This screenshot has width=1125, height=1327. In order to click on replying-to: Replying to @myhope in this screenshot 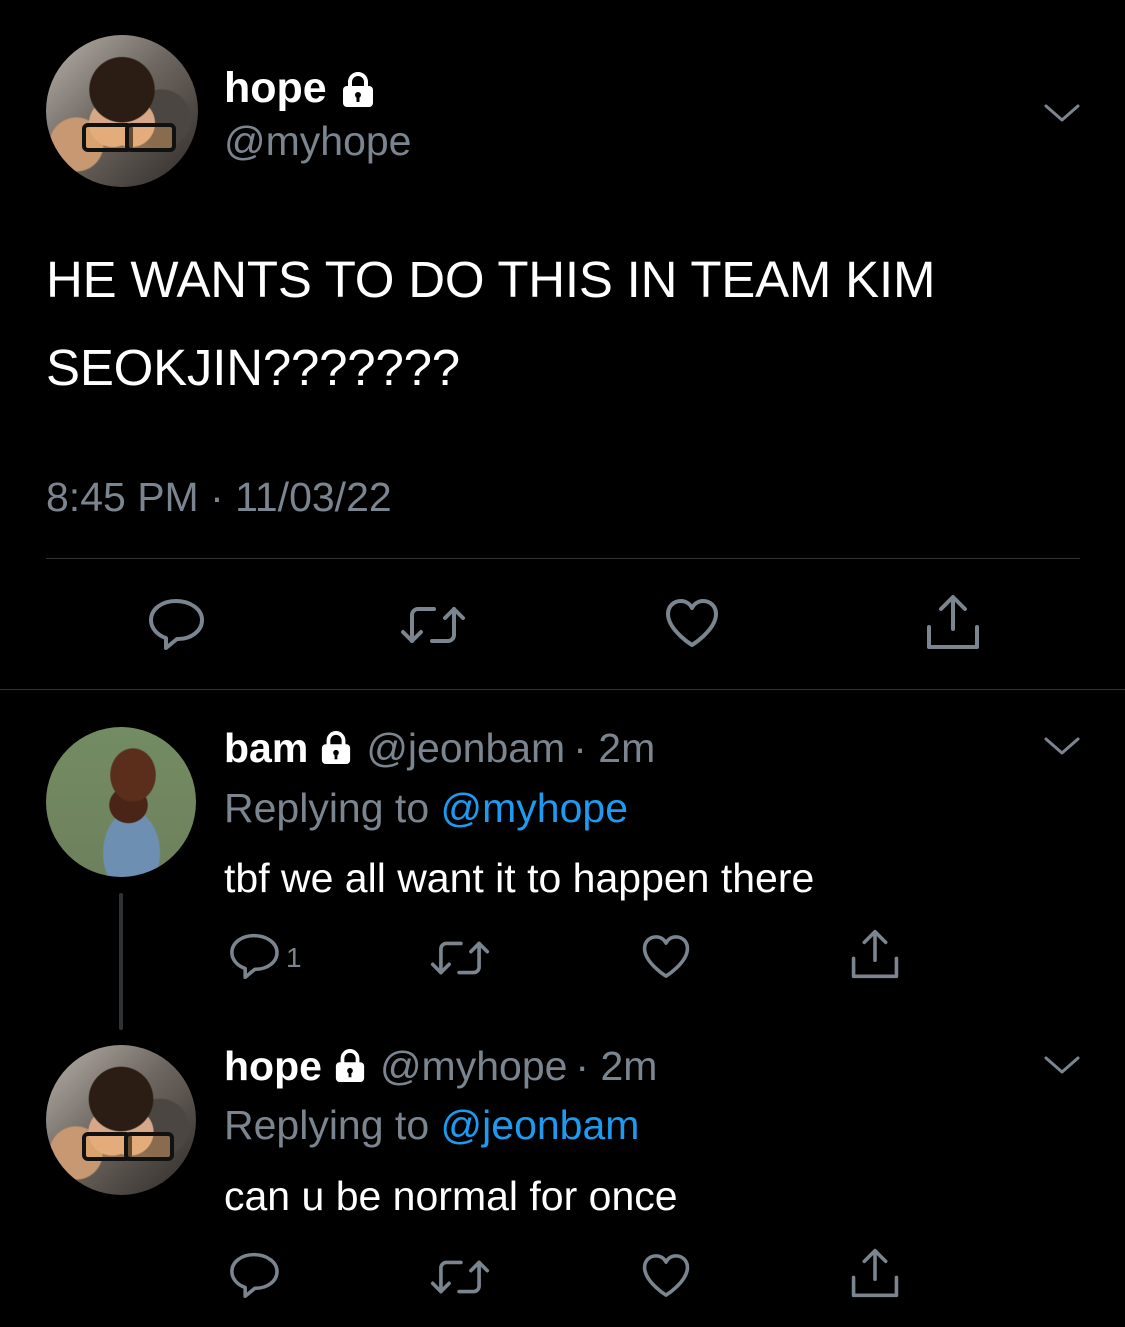, I will do `click(426, 808)`.